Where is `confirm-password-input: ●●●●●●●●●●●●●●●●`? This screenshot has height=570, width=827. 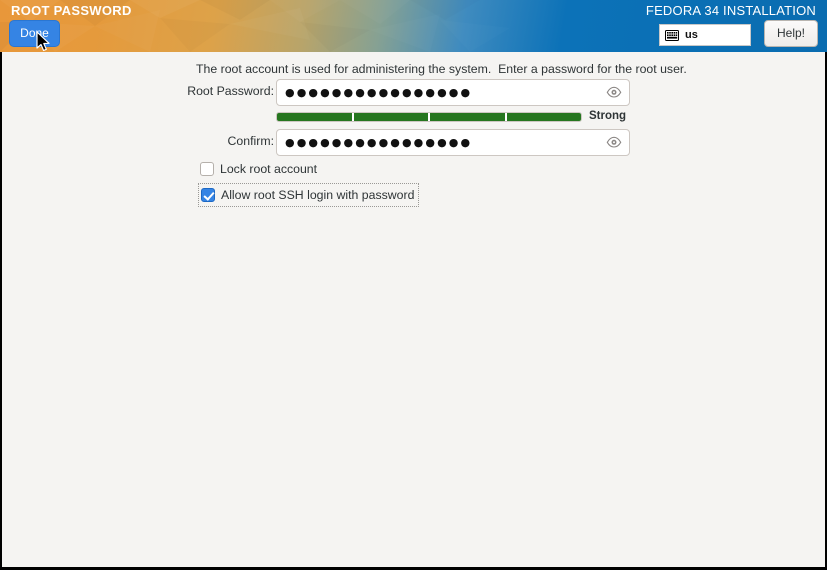
confirm-password-input: ●●●●●●●●●●●●●●●● is located at coordinates (453, 142).